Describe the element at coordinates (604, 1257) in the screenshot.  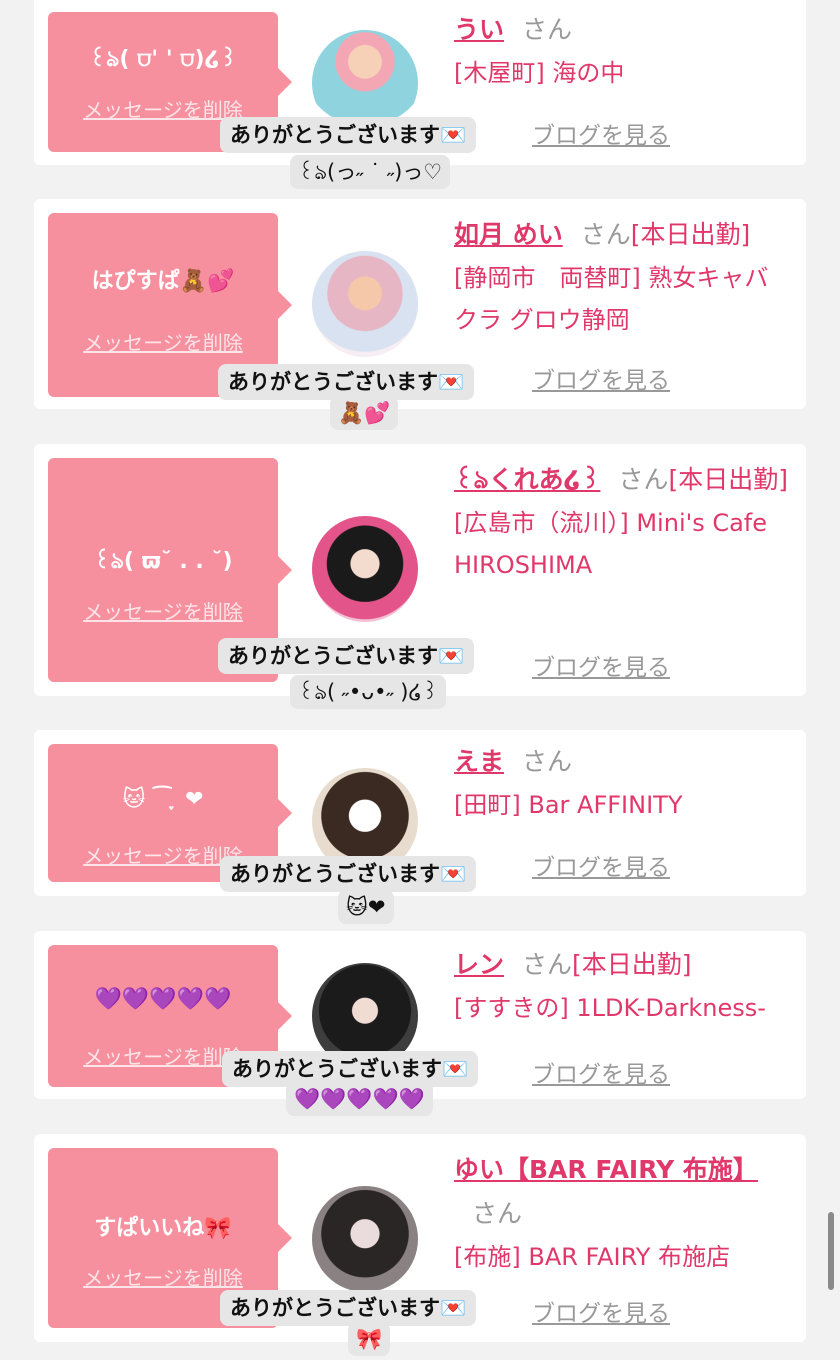
I see `shop-link: [布施] BAR FAIRY 布施店` at that location.